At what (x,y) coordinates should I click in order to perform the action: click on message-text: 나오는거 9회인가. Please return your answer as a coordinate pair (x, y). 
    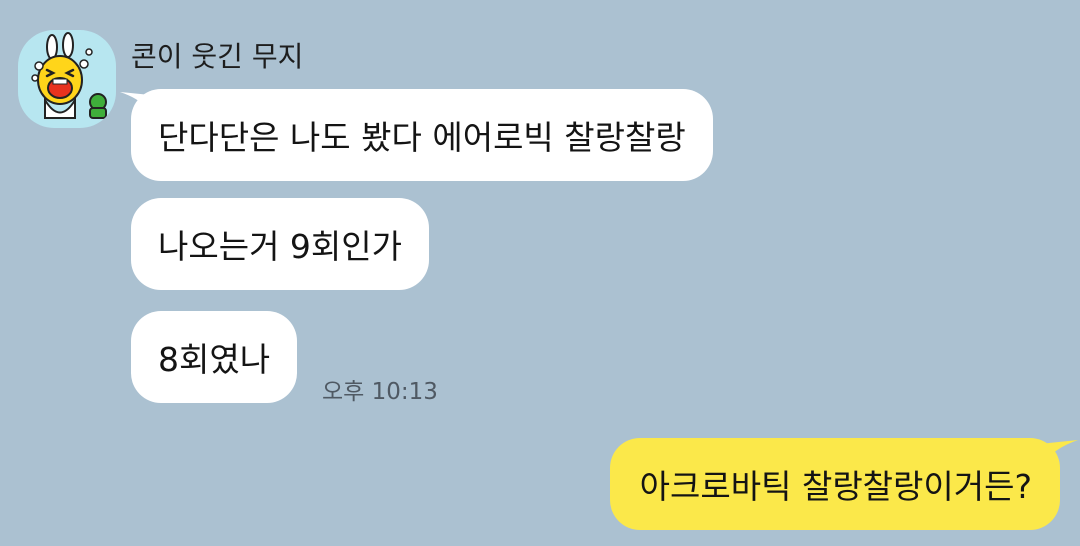
    Looking at the image, I should click on (280, 246).